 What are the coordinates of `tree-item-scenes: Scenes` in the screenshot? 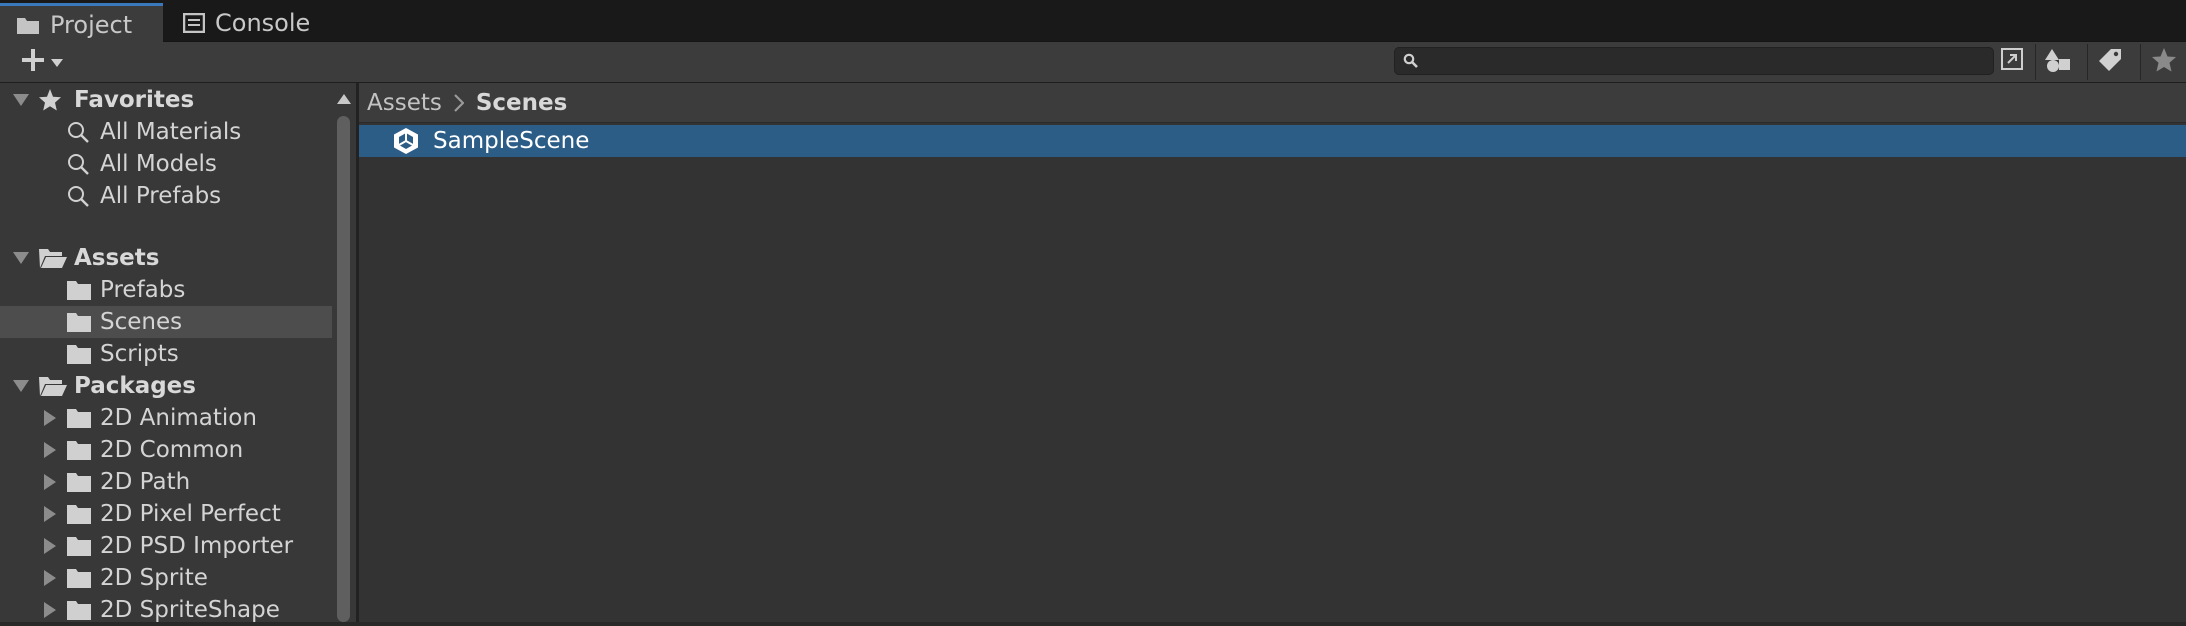 It's located at (166, 322).